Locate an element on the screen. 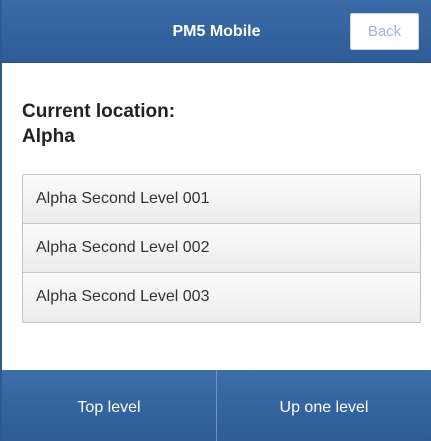 Image resolution: width=431 pixels, height=441 pixels. current-location: Current location: Alpha is located at coordinates (98, 124).